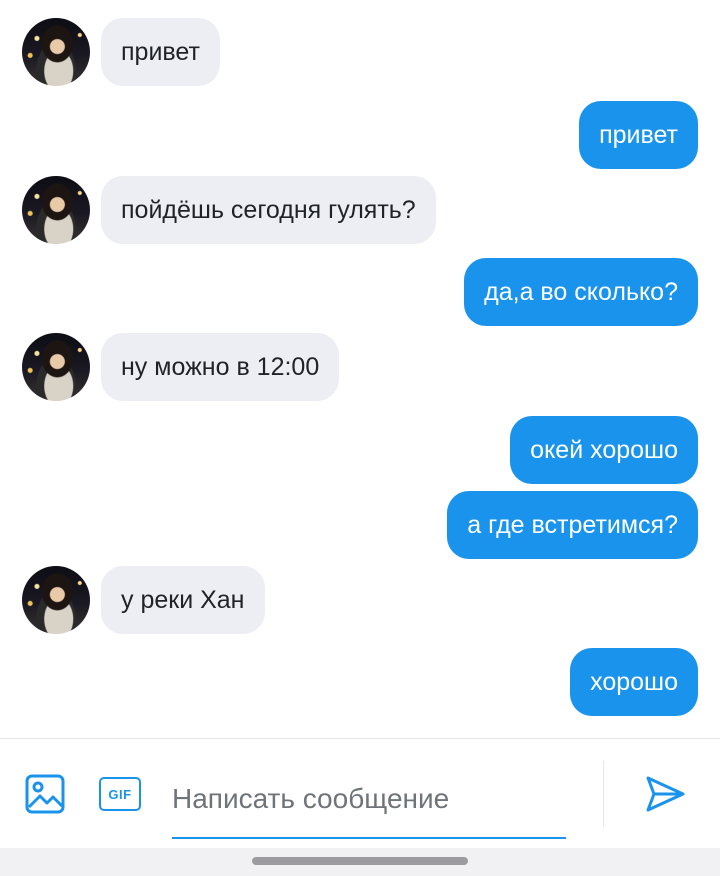  Describe the element at coordinates (183, 600) in the screenshot. I see `incoming-message: у реки Хан` at that location.